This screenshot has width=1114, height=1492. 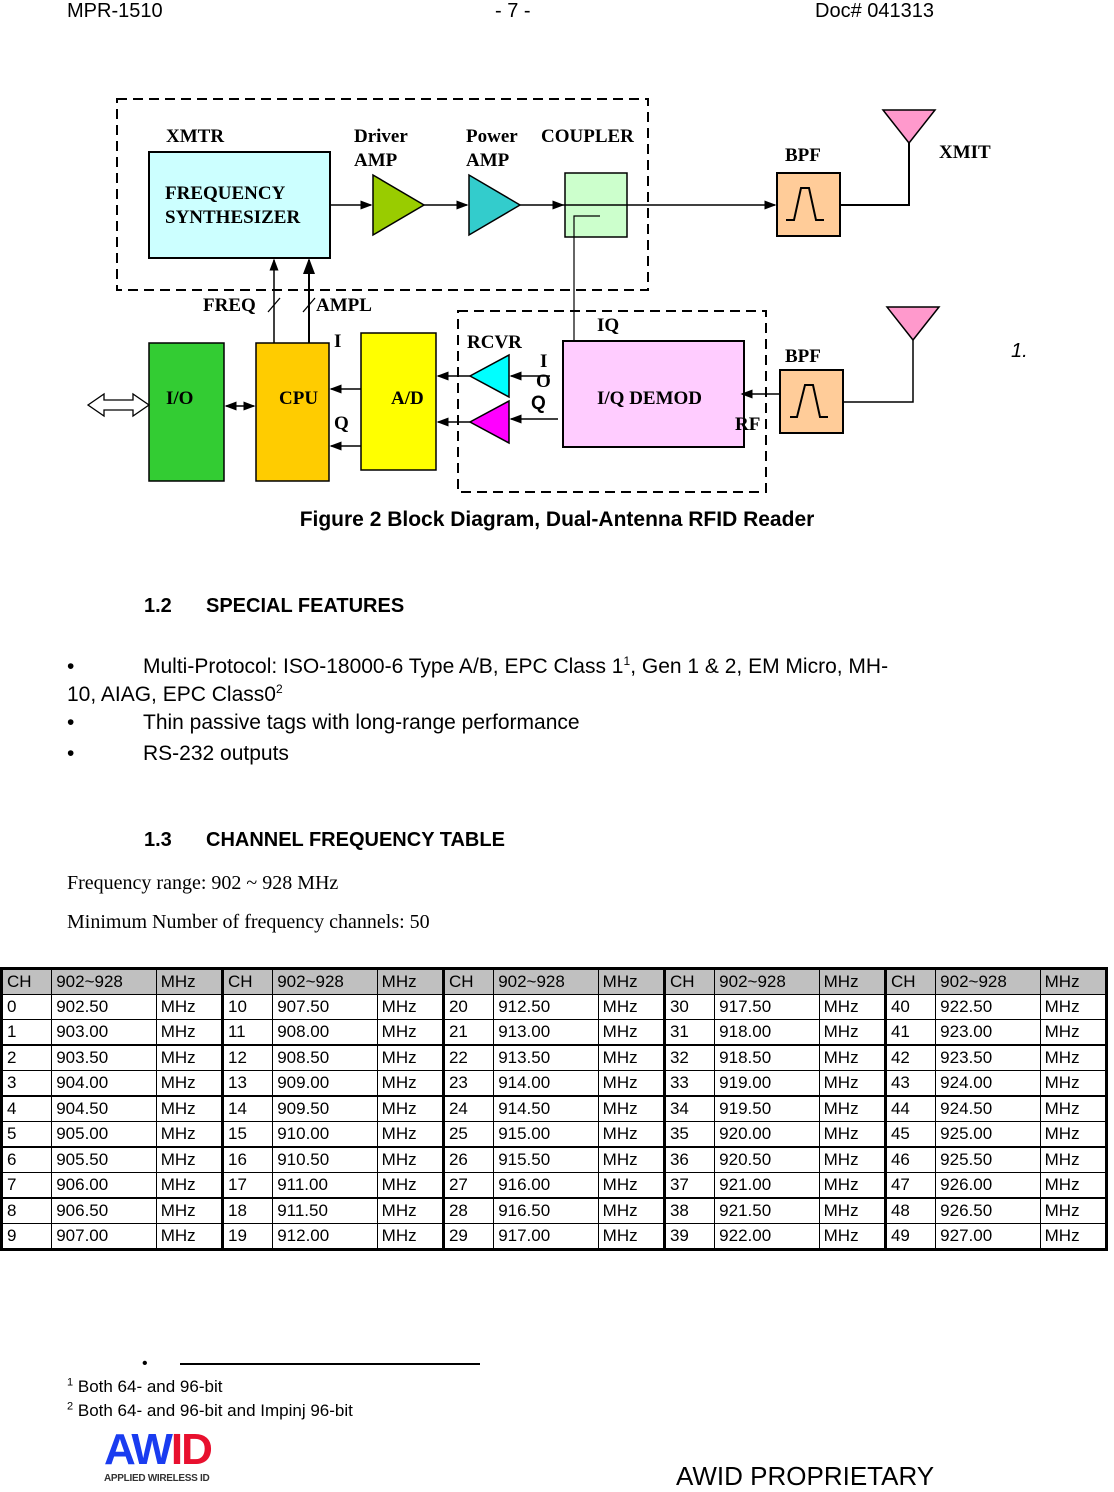 I want to click on cell-frequency: 907.50, so click(x=325, y=1007).